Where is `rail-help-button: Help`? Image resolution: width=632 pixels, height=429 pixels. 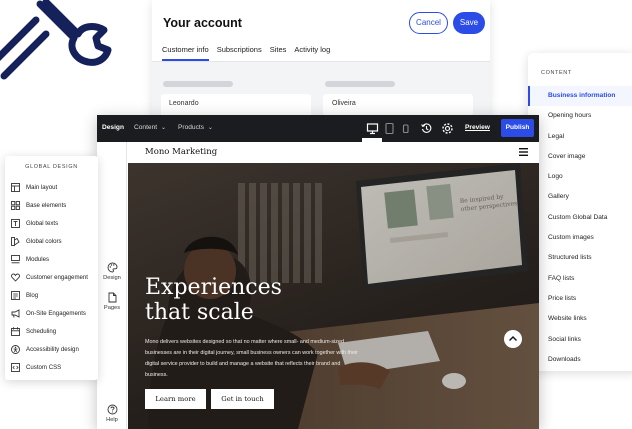
rail-help-button: Help is located at coordinates (112, 413).